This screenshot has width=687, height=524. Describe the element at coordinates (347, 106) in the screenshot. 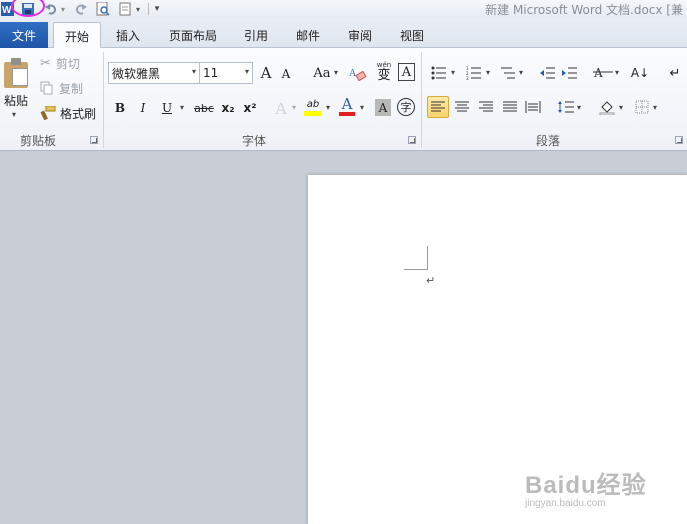

I see `font-color-button: A` at that location.